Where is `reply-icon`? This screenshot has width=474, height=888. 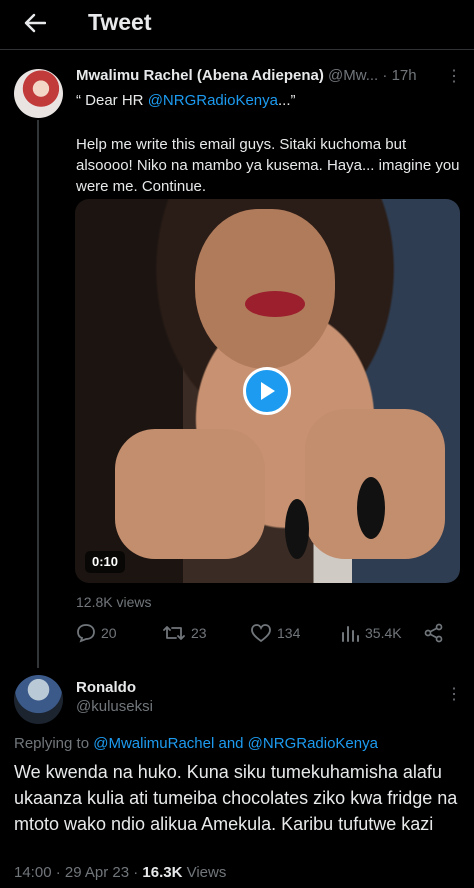
reply-icon is located at coordinates (86, 633).